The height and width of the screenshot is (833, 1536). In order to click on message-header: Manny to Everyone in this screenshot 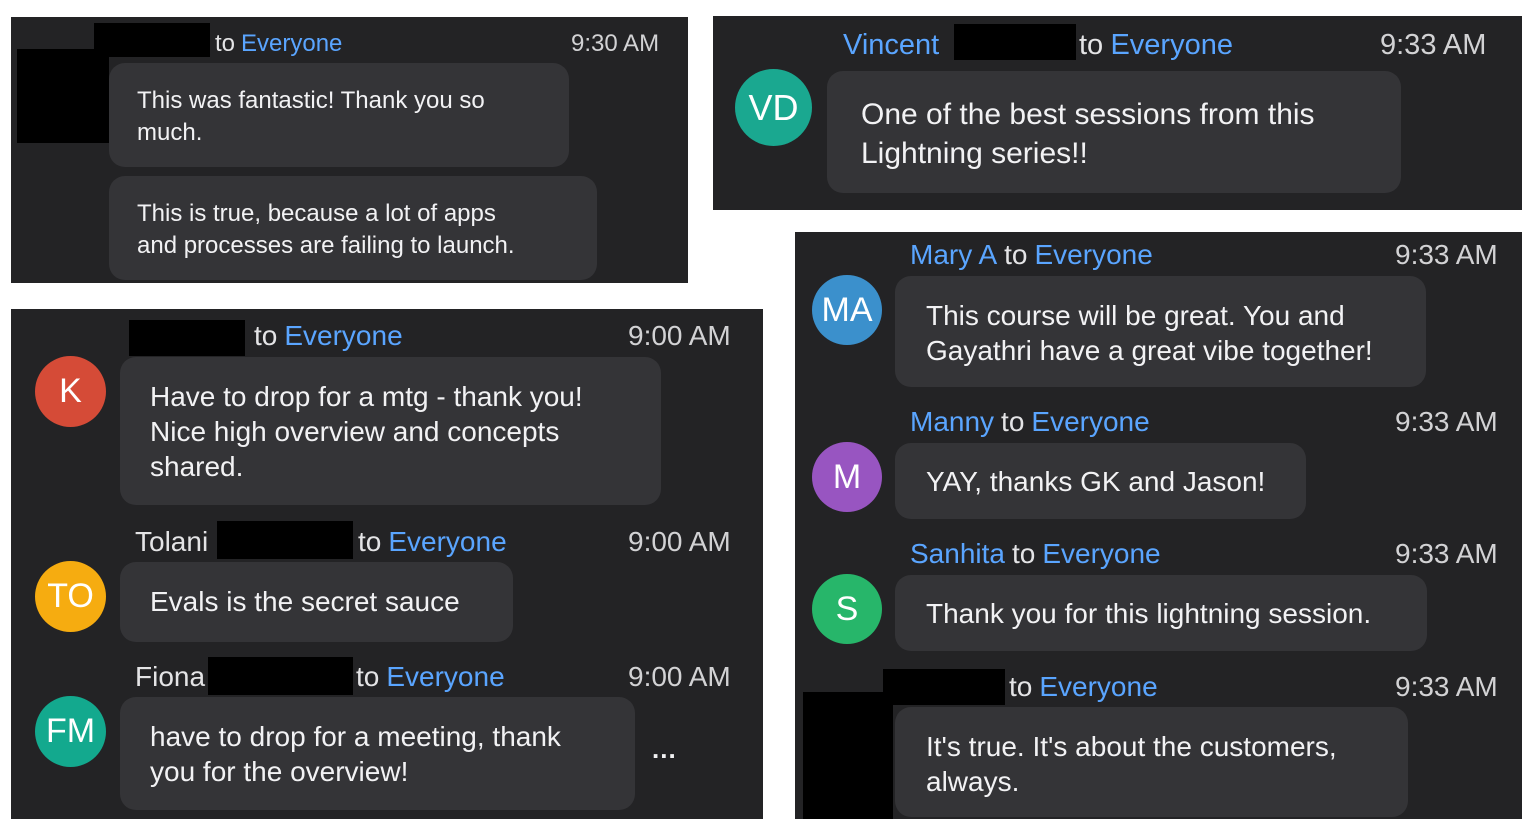, I will do `click(1030, 422)`.